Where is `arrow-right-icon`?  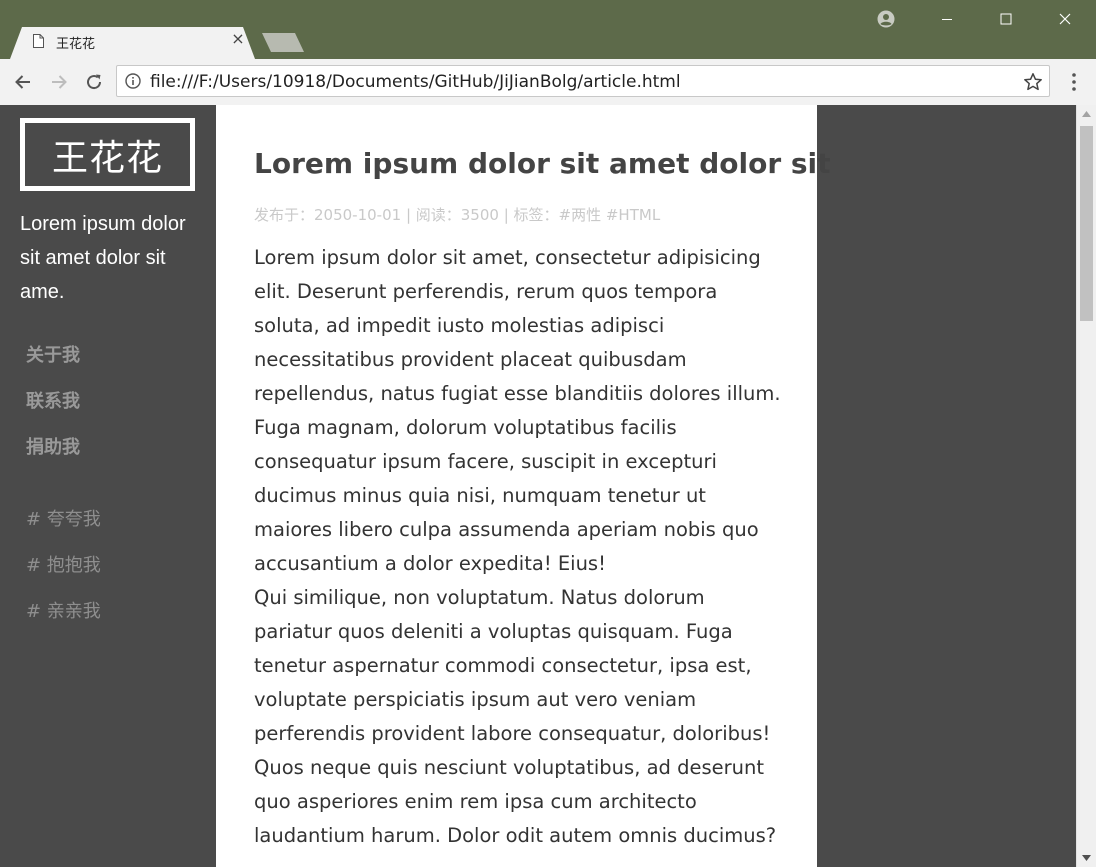 arrow-right-icon is located at coordinates (59, 82).